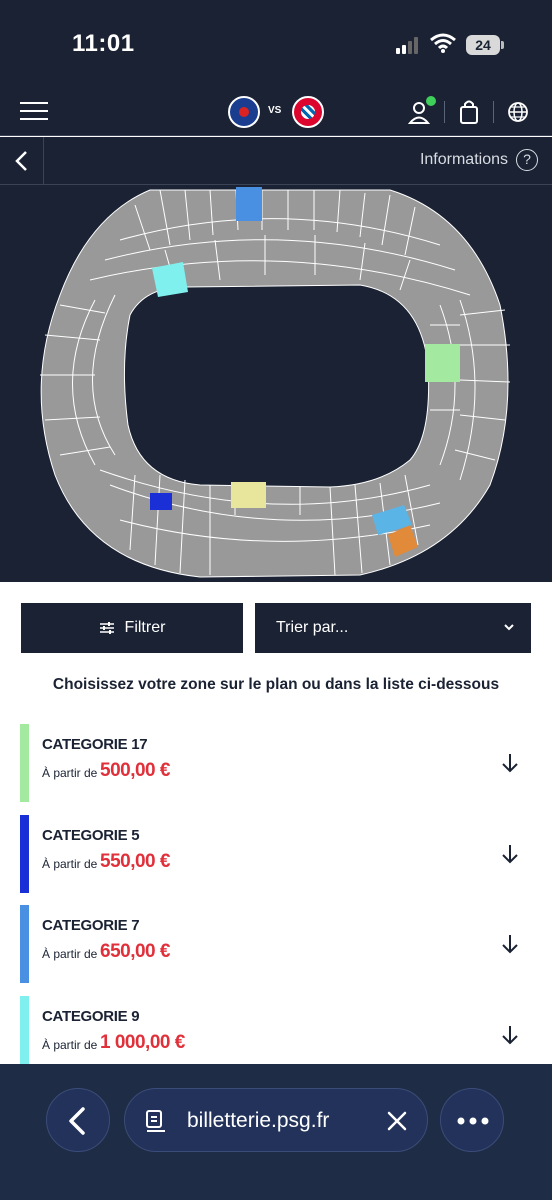 The height and width of the screenshot is (1200, 552). I want to click on informations-link: Informations ?, so click(479, 160).